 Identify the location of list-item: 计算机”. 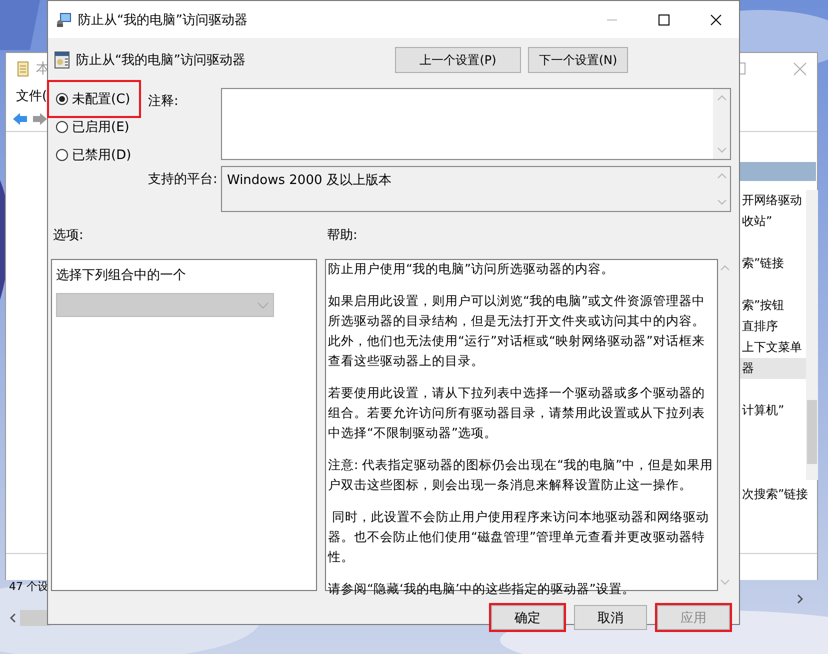
(773, 410).